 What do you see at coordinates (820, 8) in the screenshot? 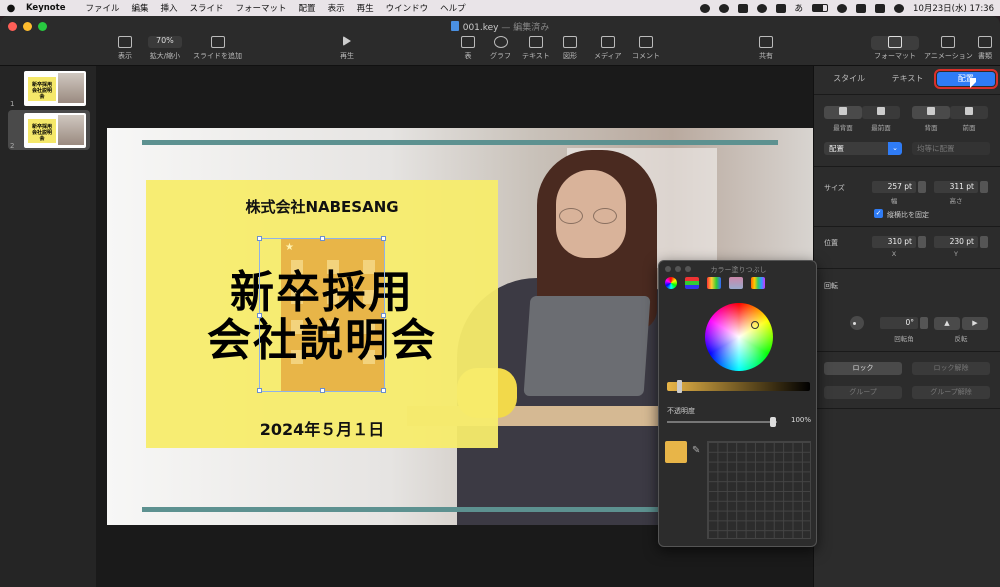
I see `battery-icon` at bounding box center [820, 8].